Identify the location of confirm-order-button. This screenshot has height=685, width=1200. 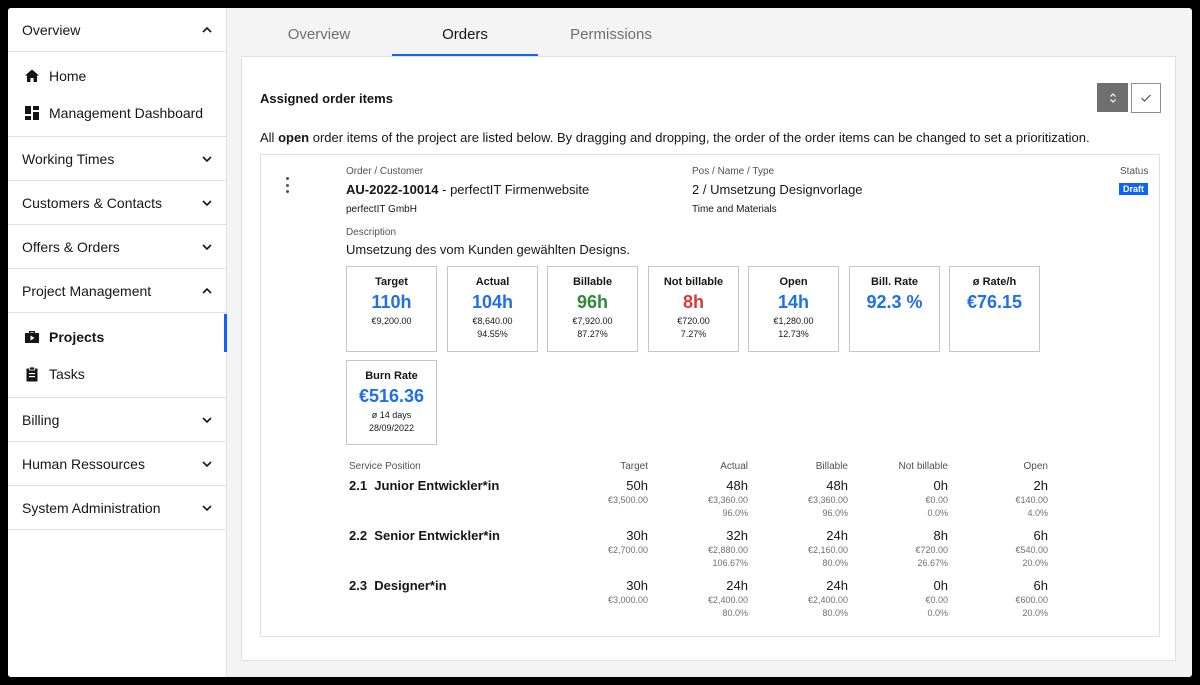
(1146, 98).